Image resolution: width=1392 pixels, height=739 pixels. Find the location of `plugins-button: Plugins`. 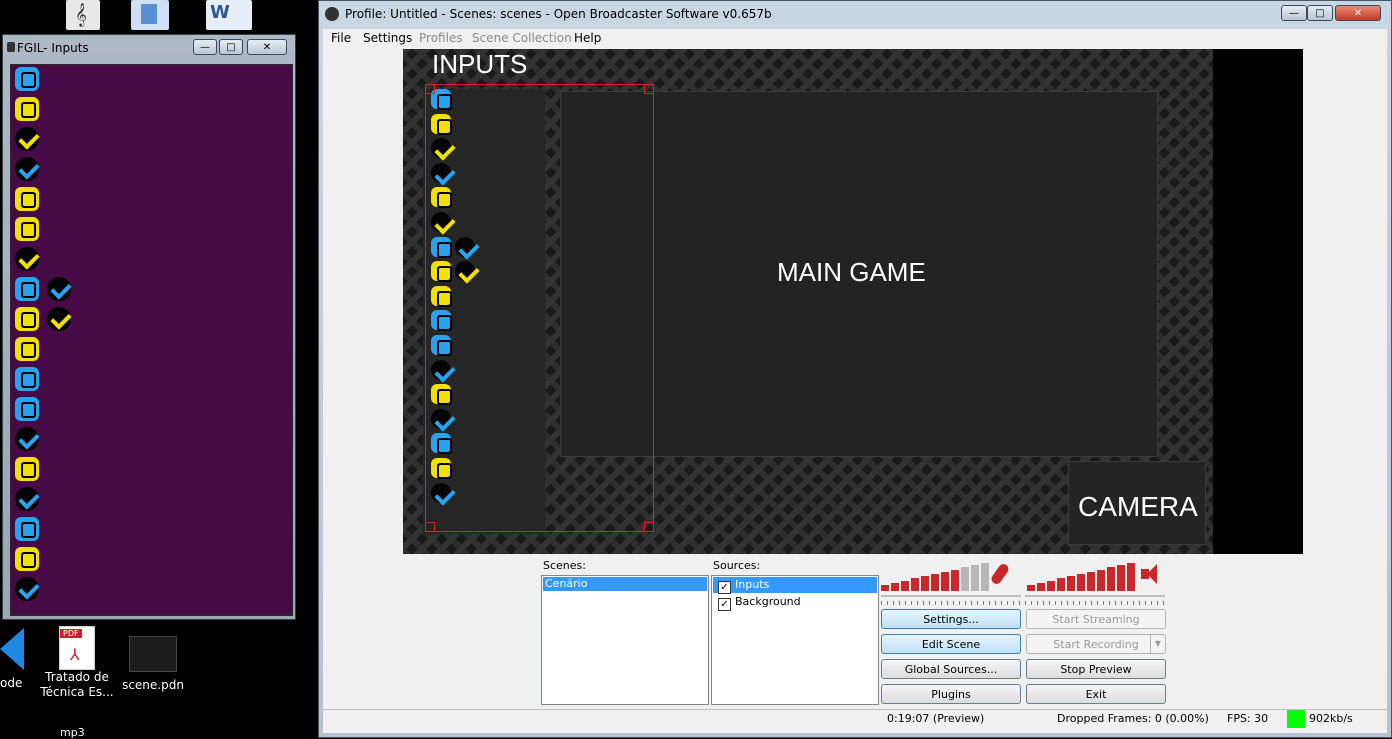

plugins-button: Plugins is located at coordinates (951, 694).